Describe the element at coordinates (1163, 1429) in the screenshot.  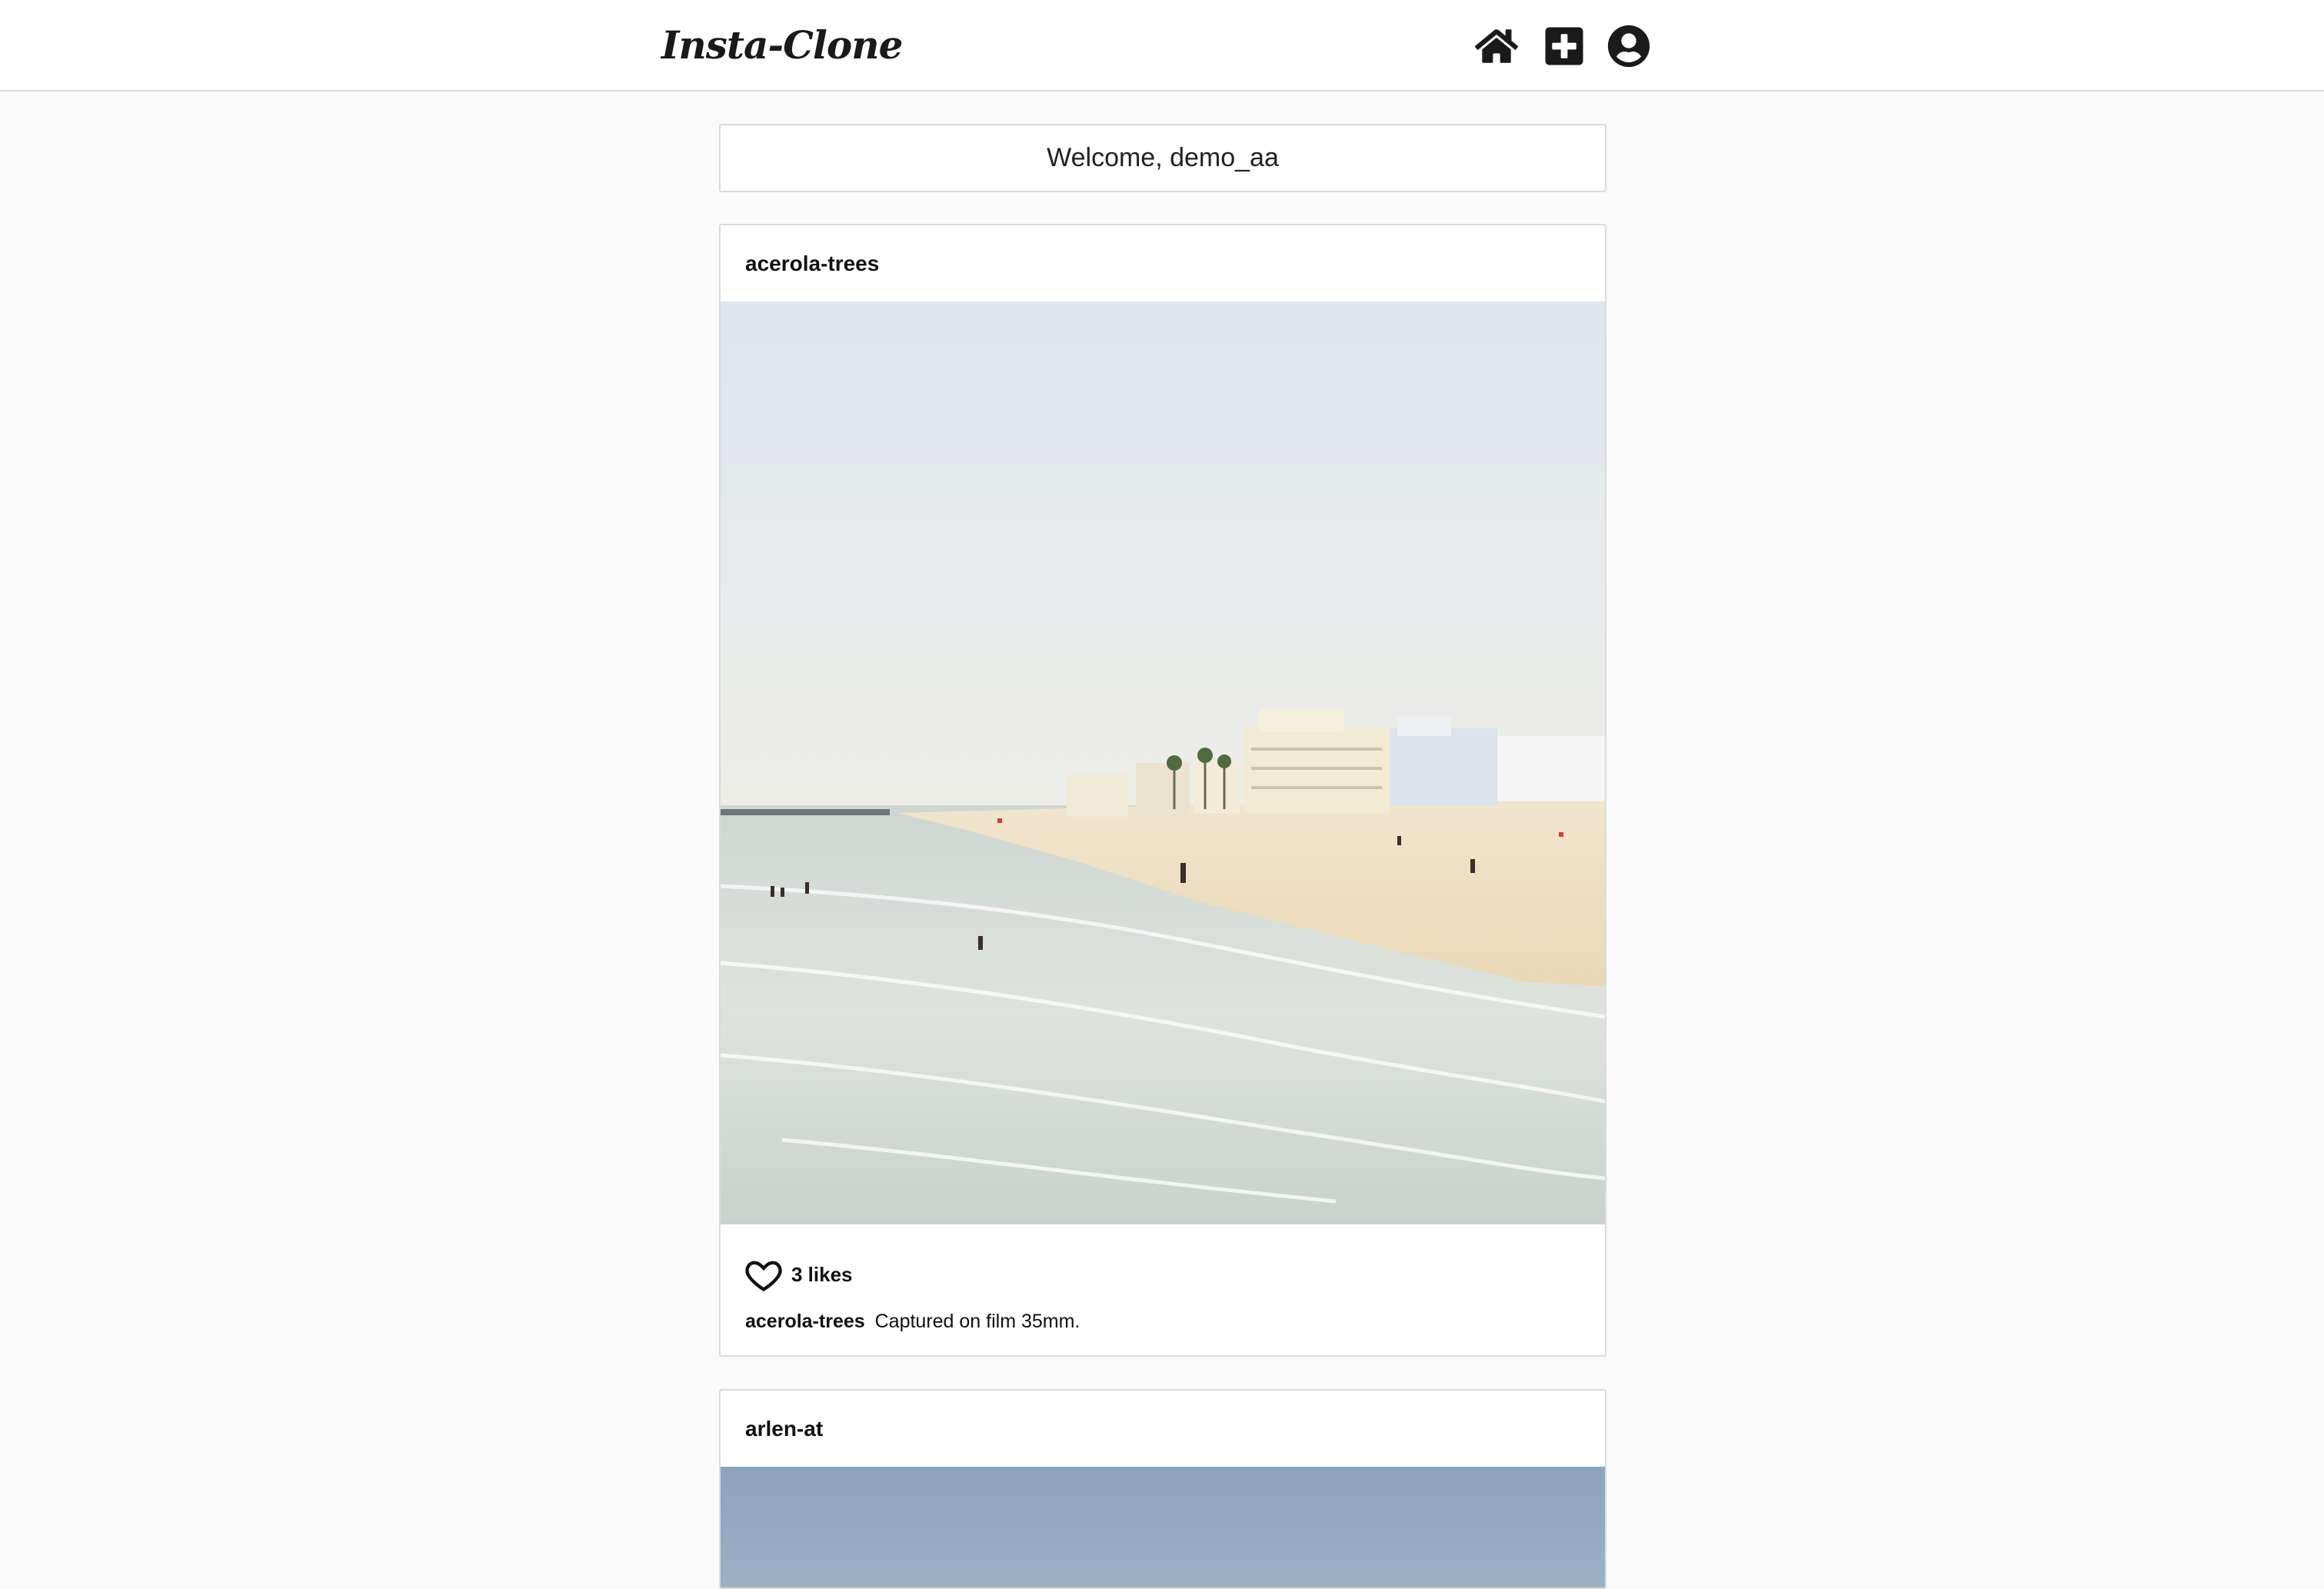
I see `post-username: arlen-at` at that location.